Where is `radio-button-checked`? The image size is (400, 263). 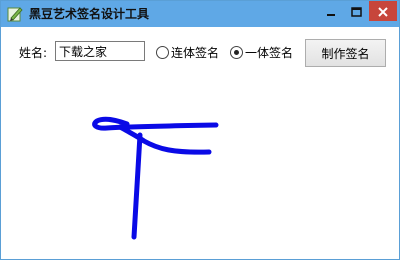 radio-button-checked is located at coordinates (236, 52).